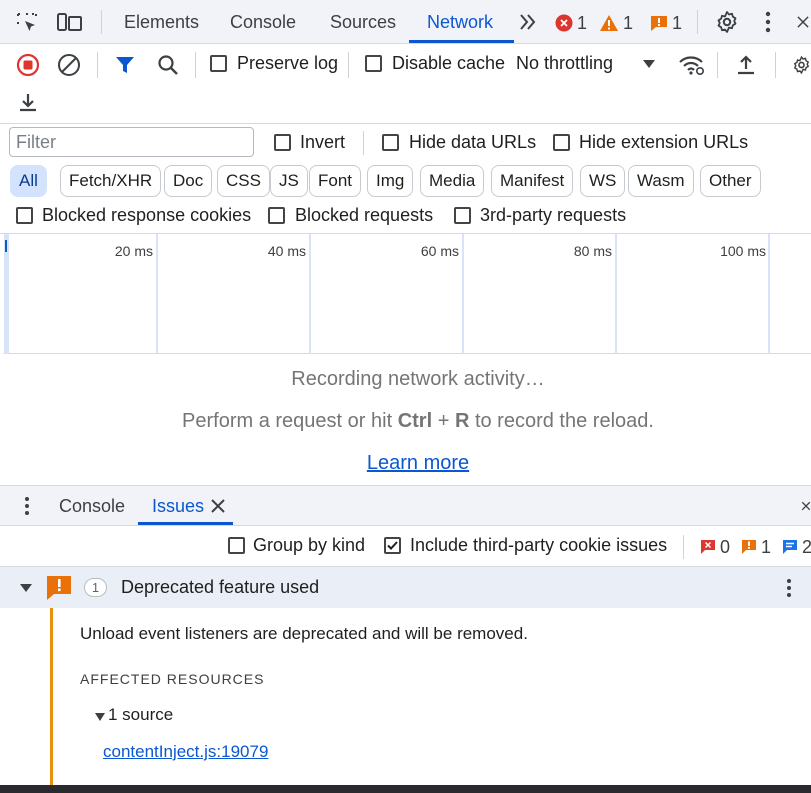  I want to click on filter-input, so click(131, 142).